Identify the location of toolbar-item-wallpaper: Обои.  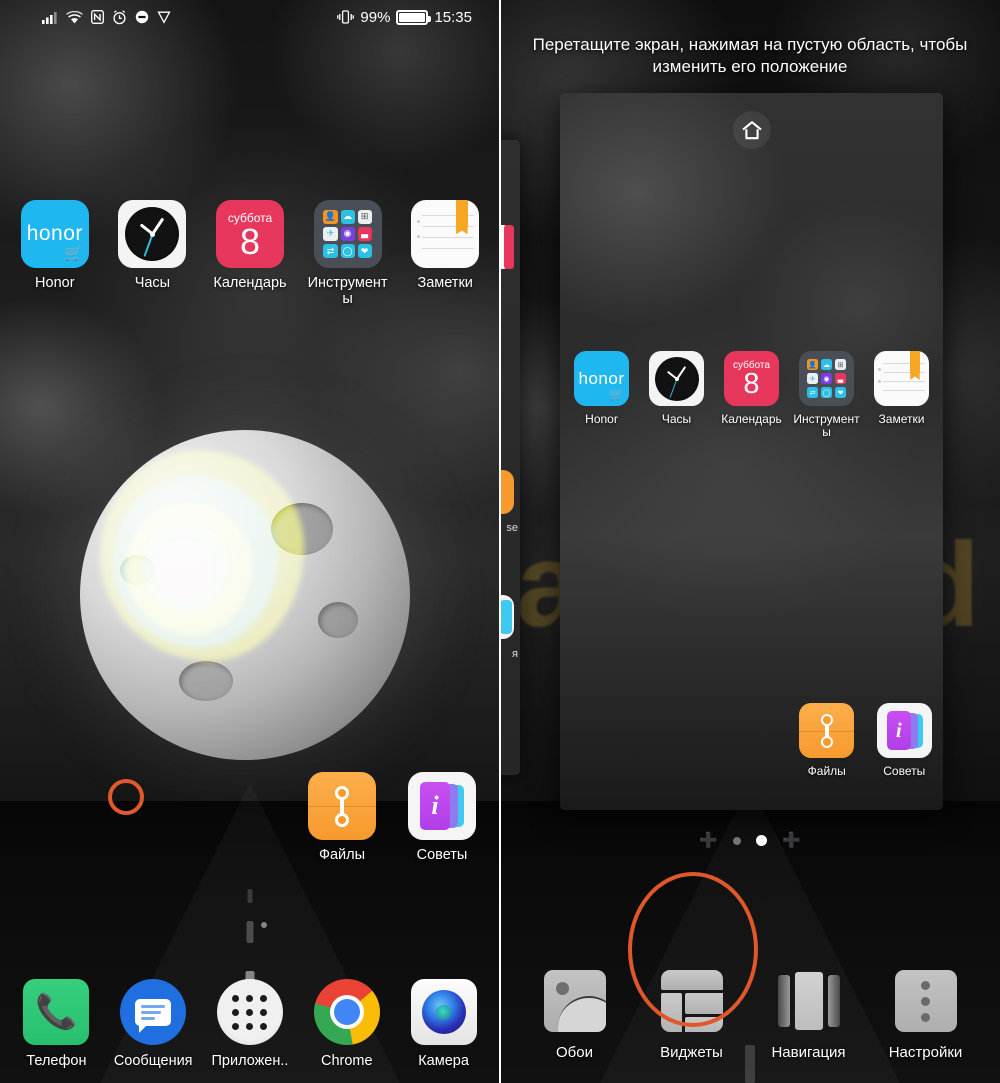
(575, 1015).